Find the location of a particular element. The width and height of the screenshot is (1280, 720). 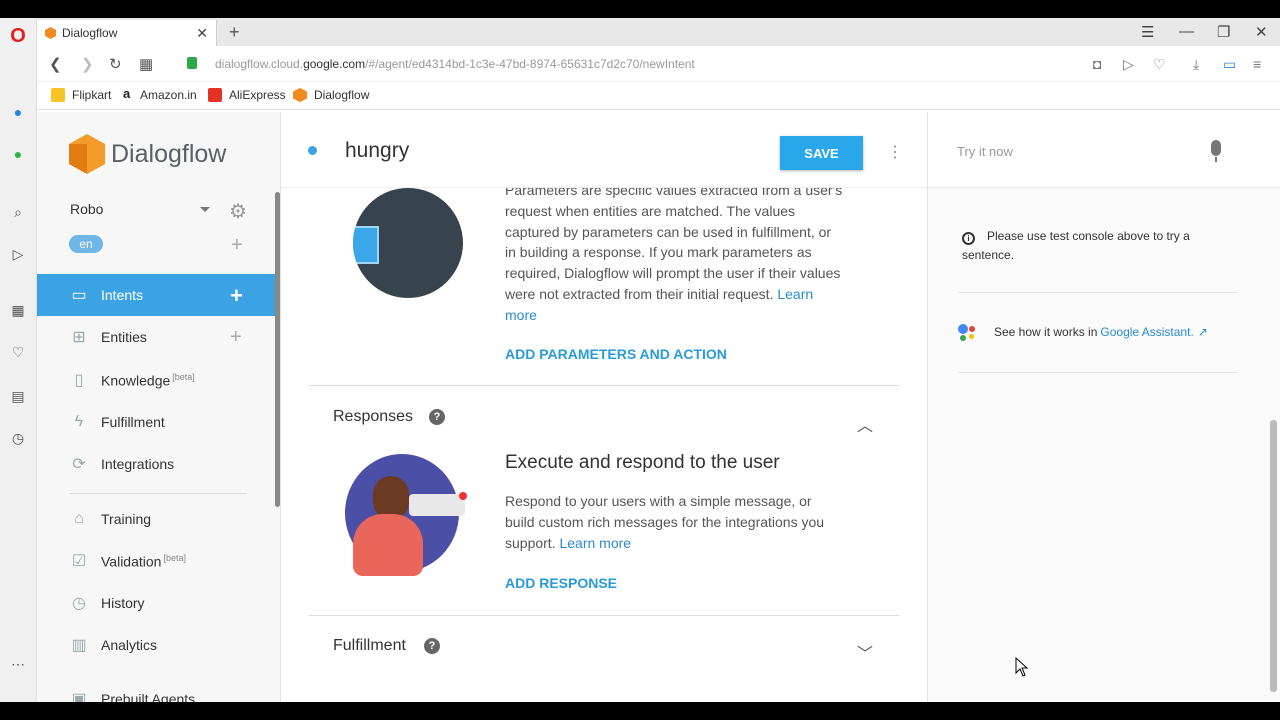

sidebar-item-history: ◷ History is located at coordinates (156, 603).